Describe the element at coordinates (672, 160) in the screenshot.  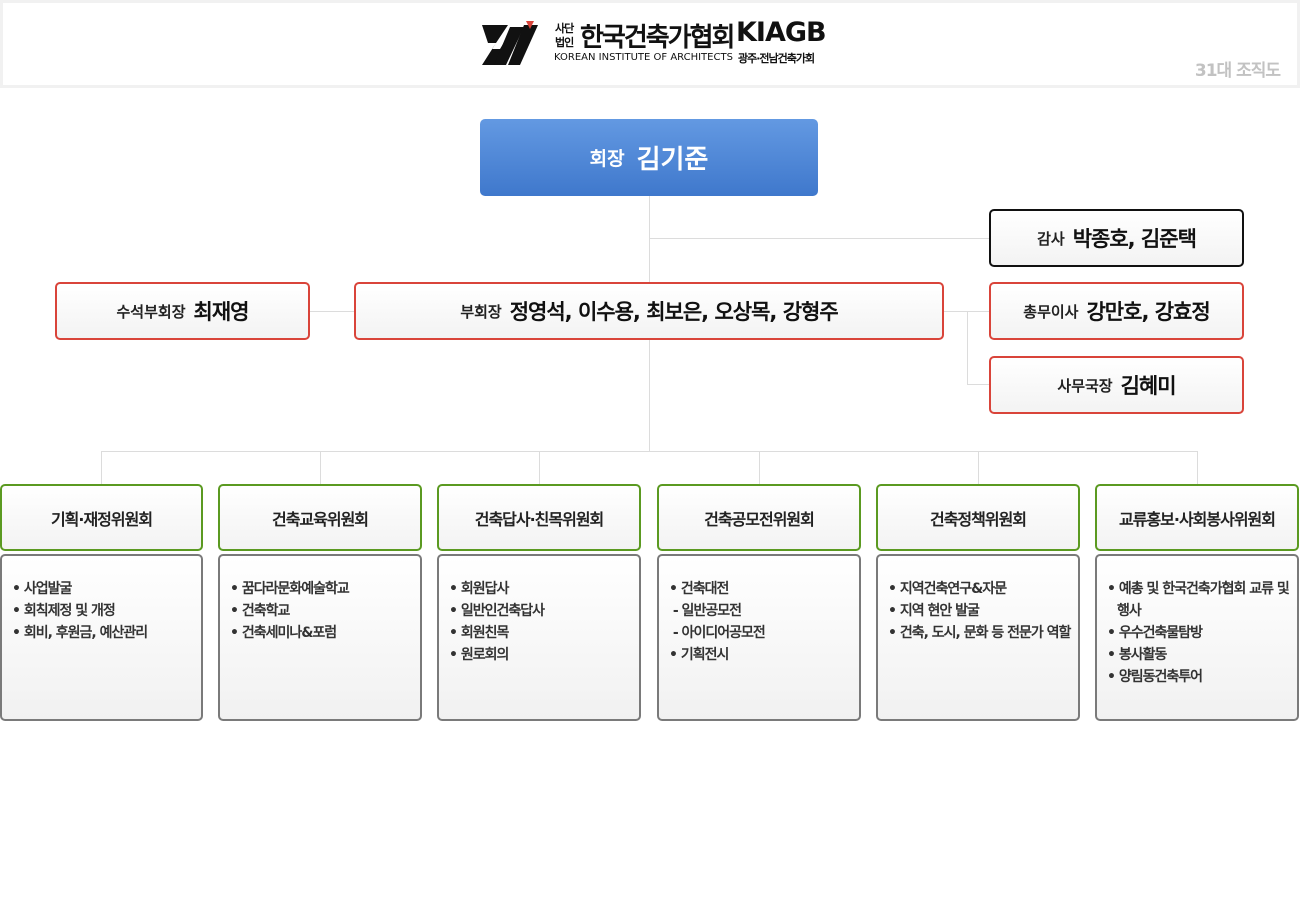
I see `president-name: 김기준` at that location.